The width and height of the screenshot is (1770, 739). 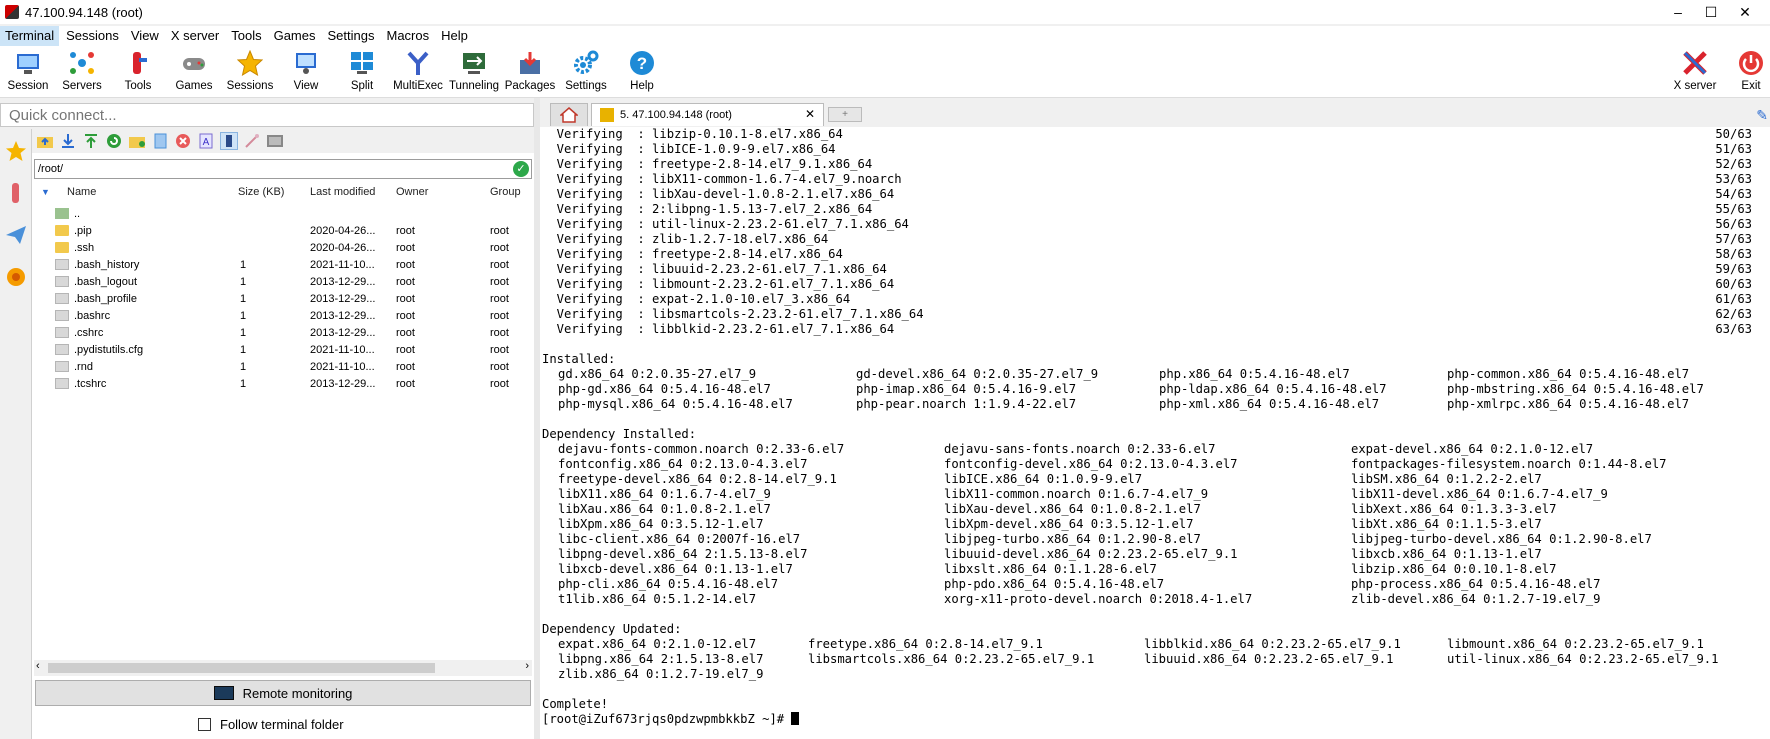 What do you see at coordinates (283, 281) in the screenshot?
I see `file-row: .bash_logout 1 2013-12-29... root root` at bounding box center [283, 281].